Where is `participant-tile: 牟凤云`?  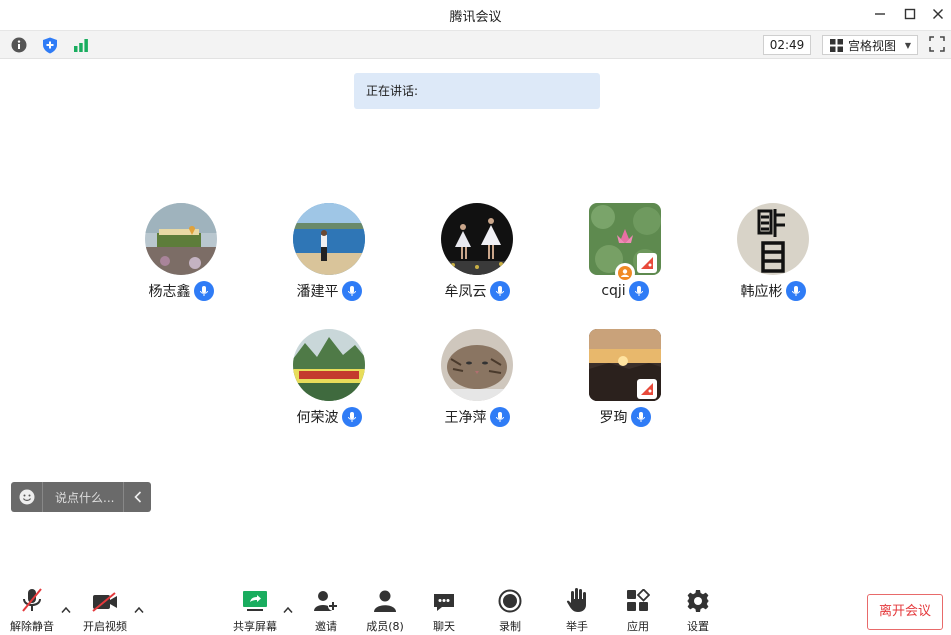
participant-tile: 牟凤云 is located at coordinates (477, 258).